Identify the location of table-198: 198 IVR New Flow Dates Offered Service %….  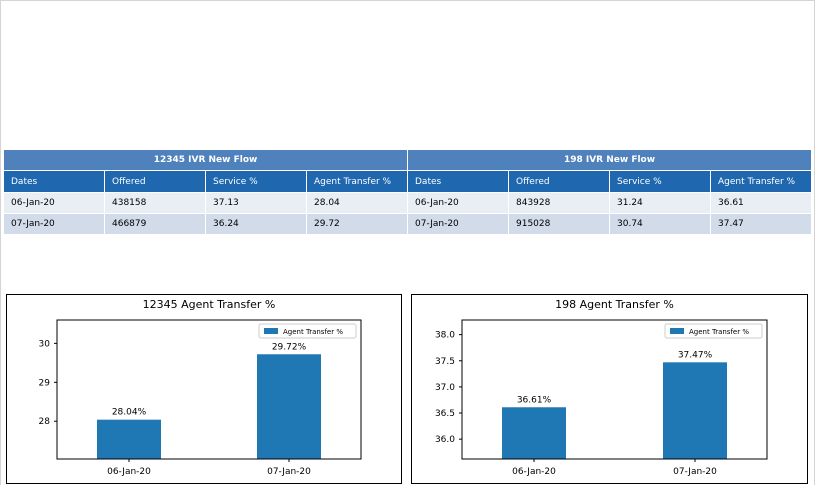
(609, 192).